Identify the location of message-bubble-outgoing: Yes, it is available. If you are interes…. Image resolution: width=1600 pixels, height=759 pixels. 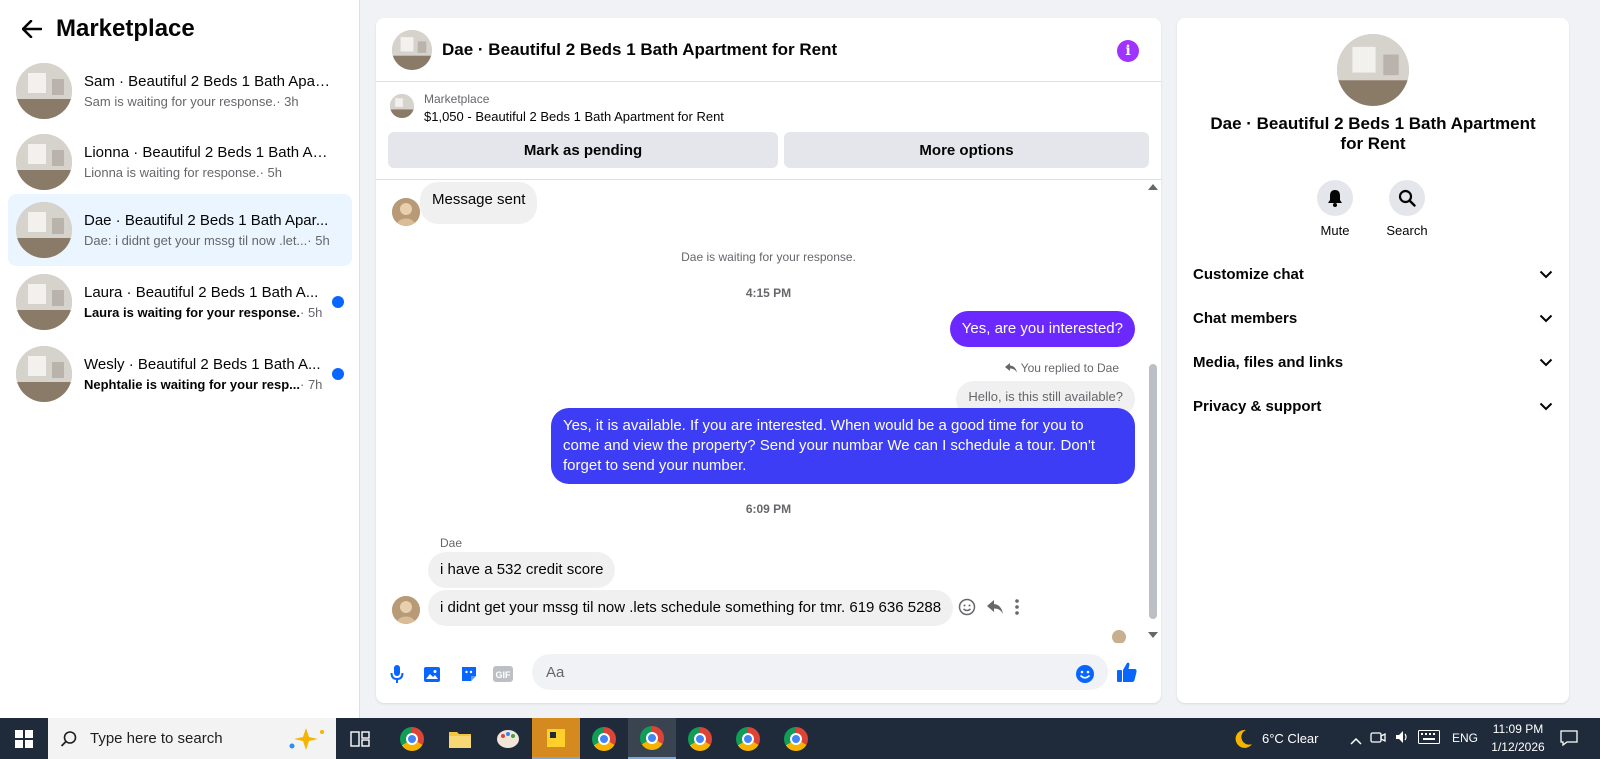
(843, 446).